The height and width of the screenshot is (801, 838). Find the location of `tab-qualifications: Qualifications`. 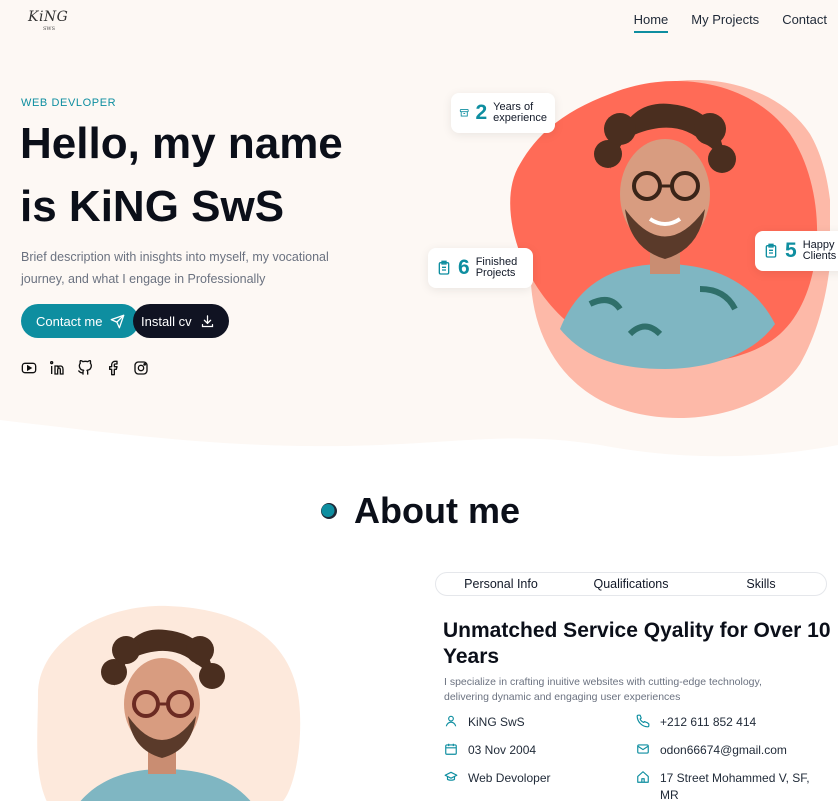

tab-qualifications: Qualifications is located at coordinates (631, 584).